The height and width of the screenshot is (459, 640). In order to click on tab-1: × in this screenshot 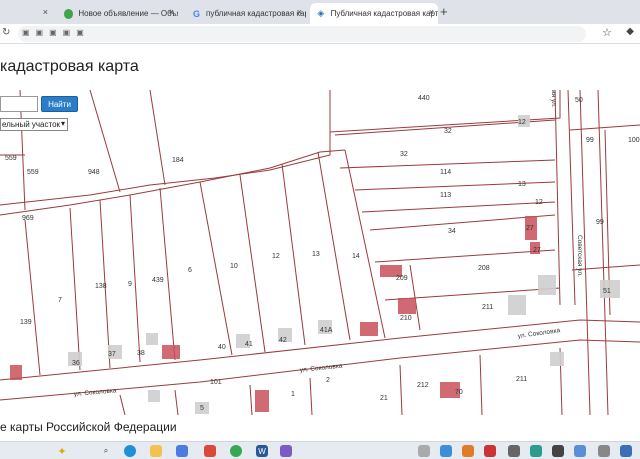, I will do `click(26, 13)`.